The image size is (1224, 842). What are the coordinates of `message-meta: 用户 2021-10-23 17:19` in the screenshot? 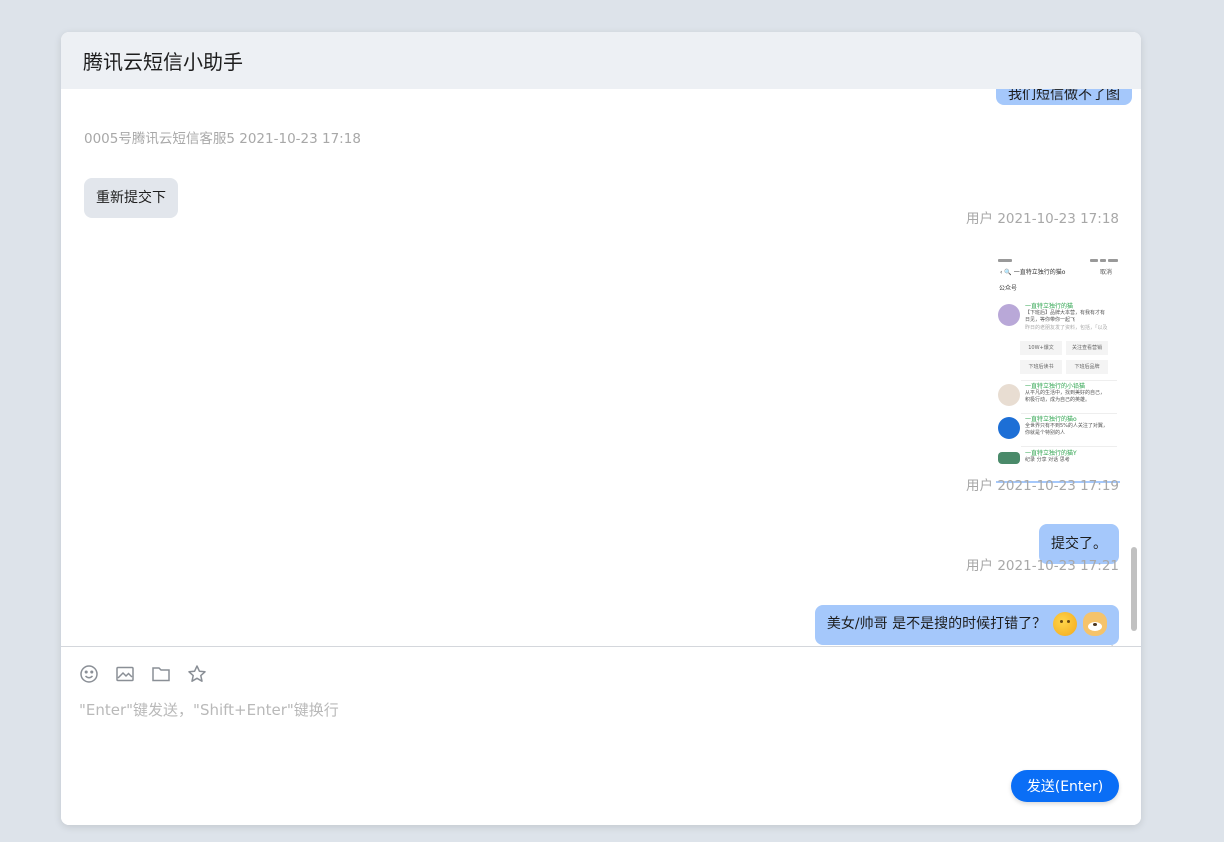 It's located at (1042, 484).